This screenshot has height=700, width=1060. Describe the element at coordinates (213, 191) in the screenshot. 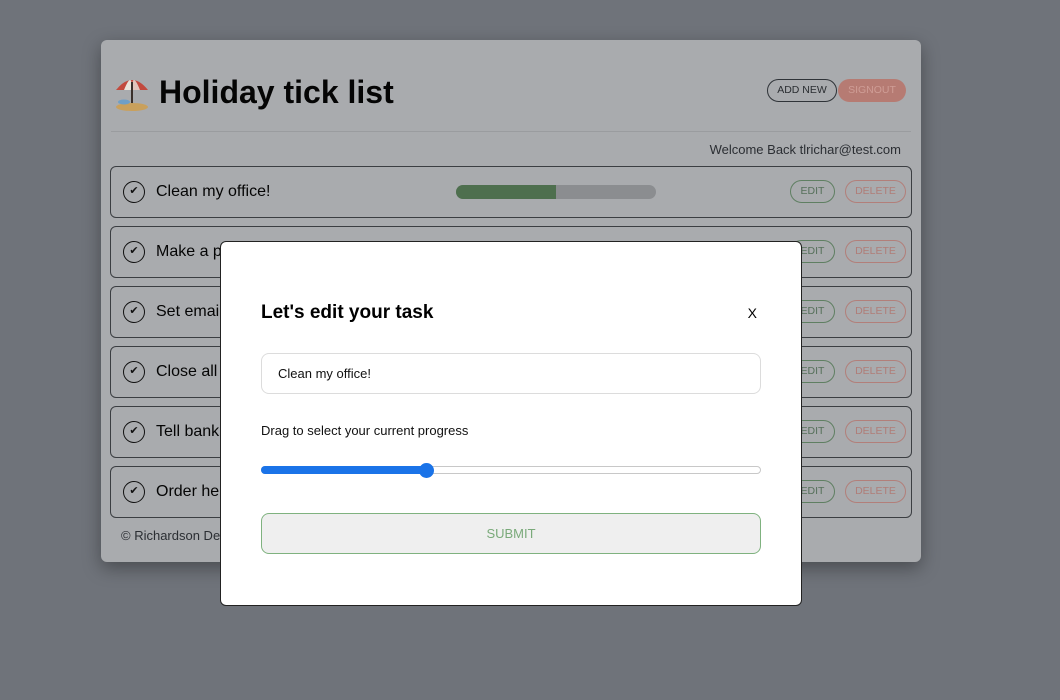

I see `task-name: Clean my office!` at that location.